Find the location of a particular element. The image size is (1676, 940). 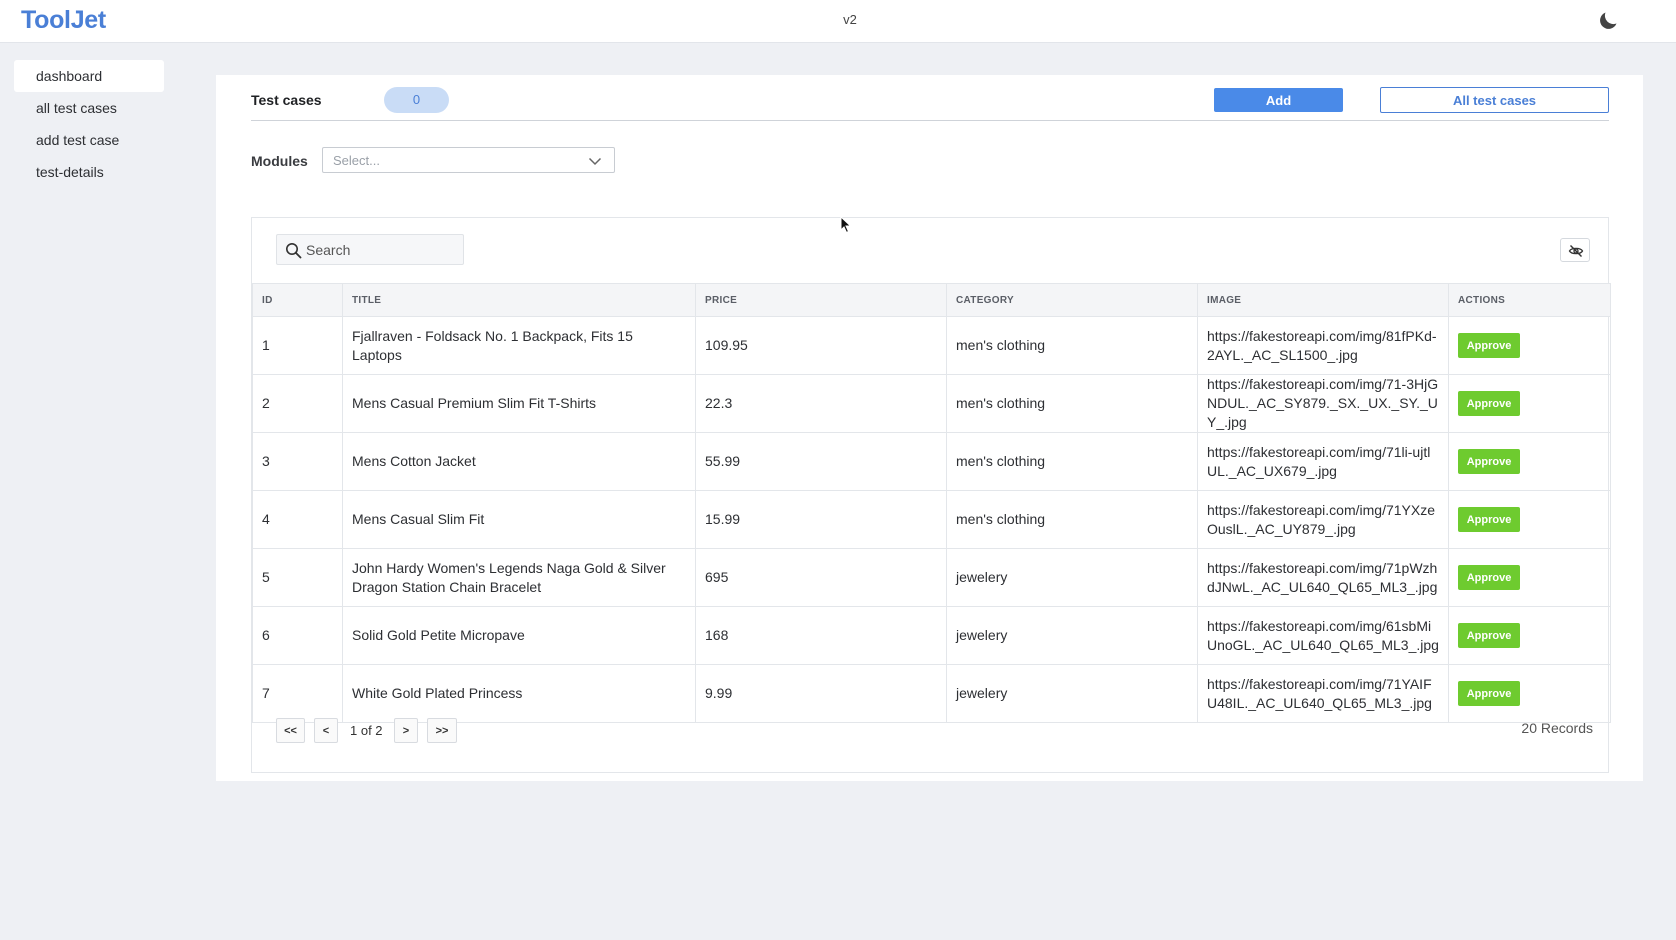

cell-title: Mens Cotton Jacket is located at coordinates (519, 461).